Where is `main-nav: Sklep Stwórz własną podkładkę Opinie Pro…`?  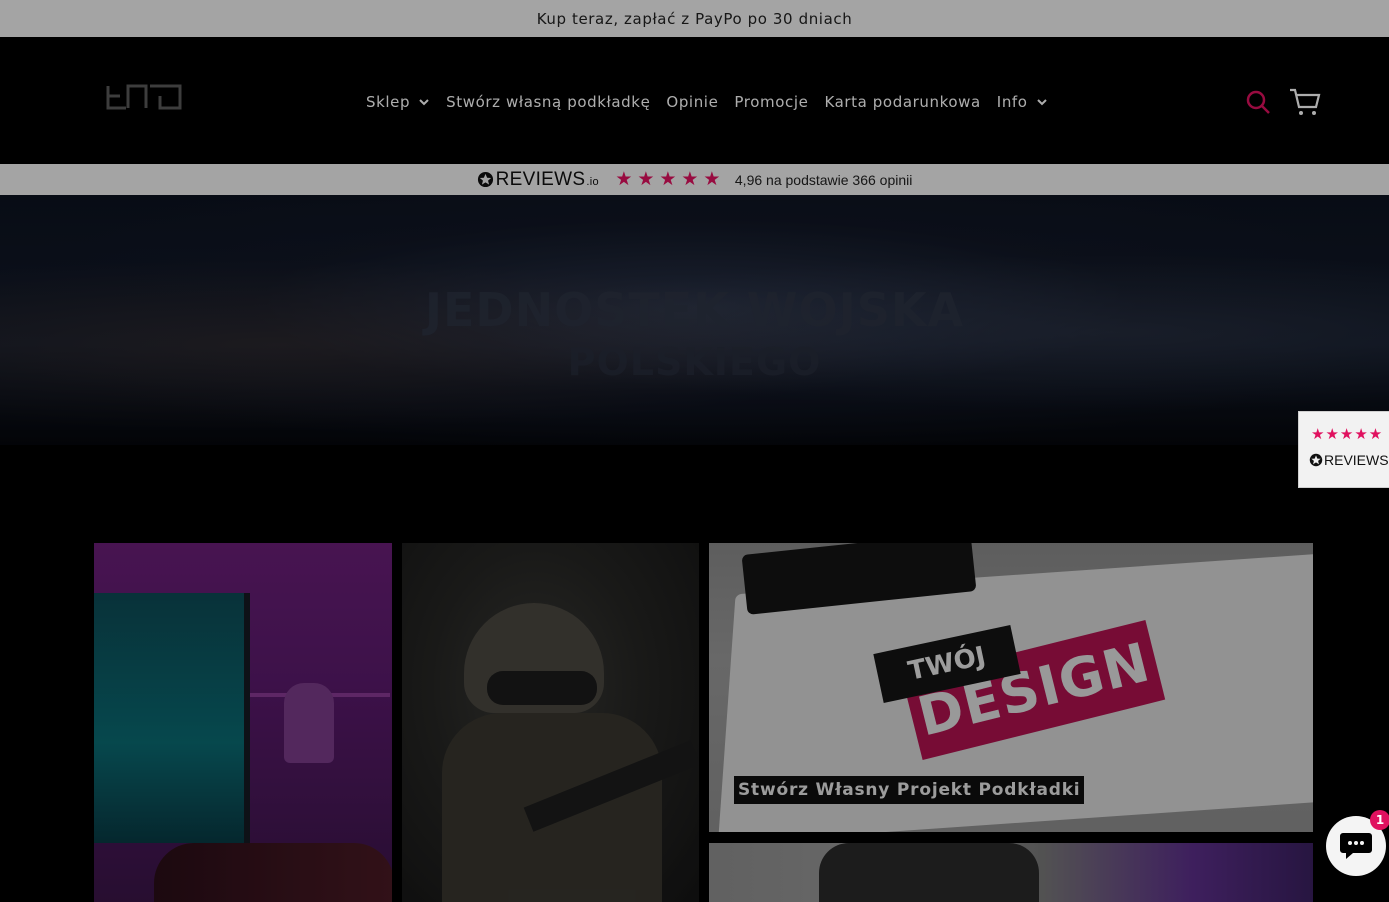
main-nav: Sklep Stwórz własną podkładkę Opinie Pro… is located at coordinates (707, 102).